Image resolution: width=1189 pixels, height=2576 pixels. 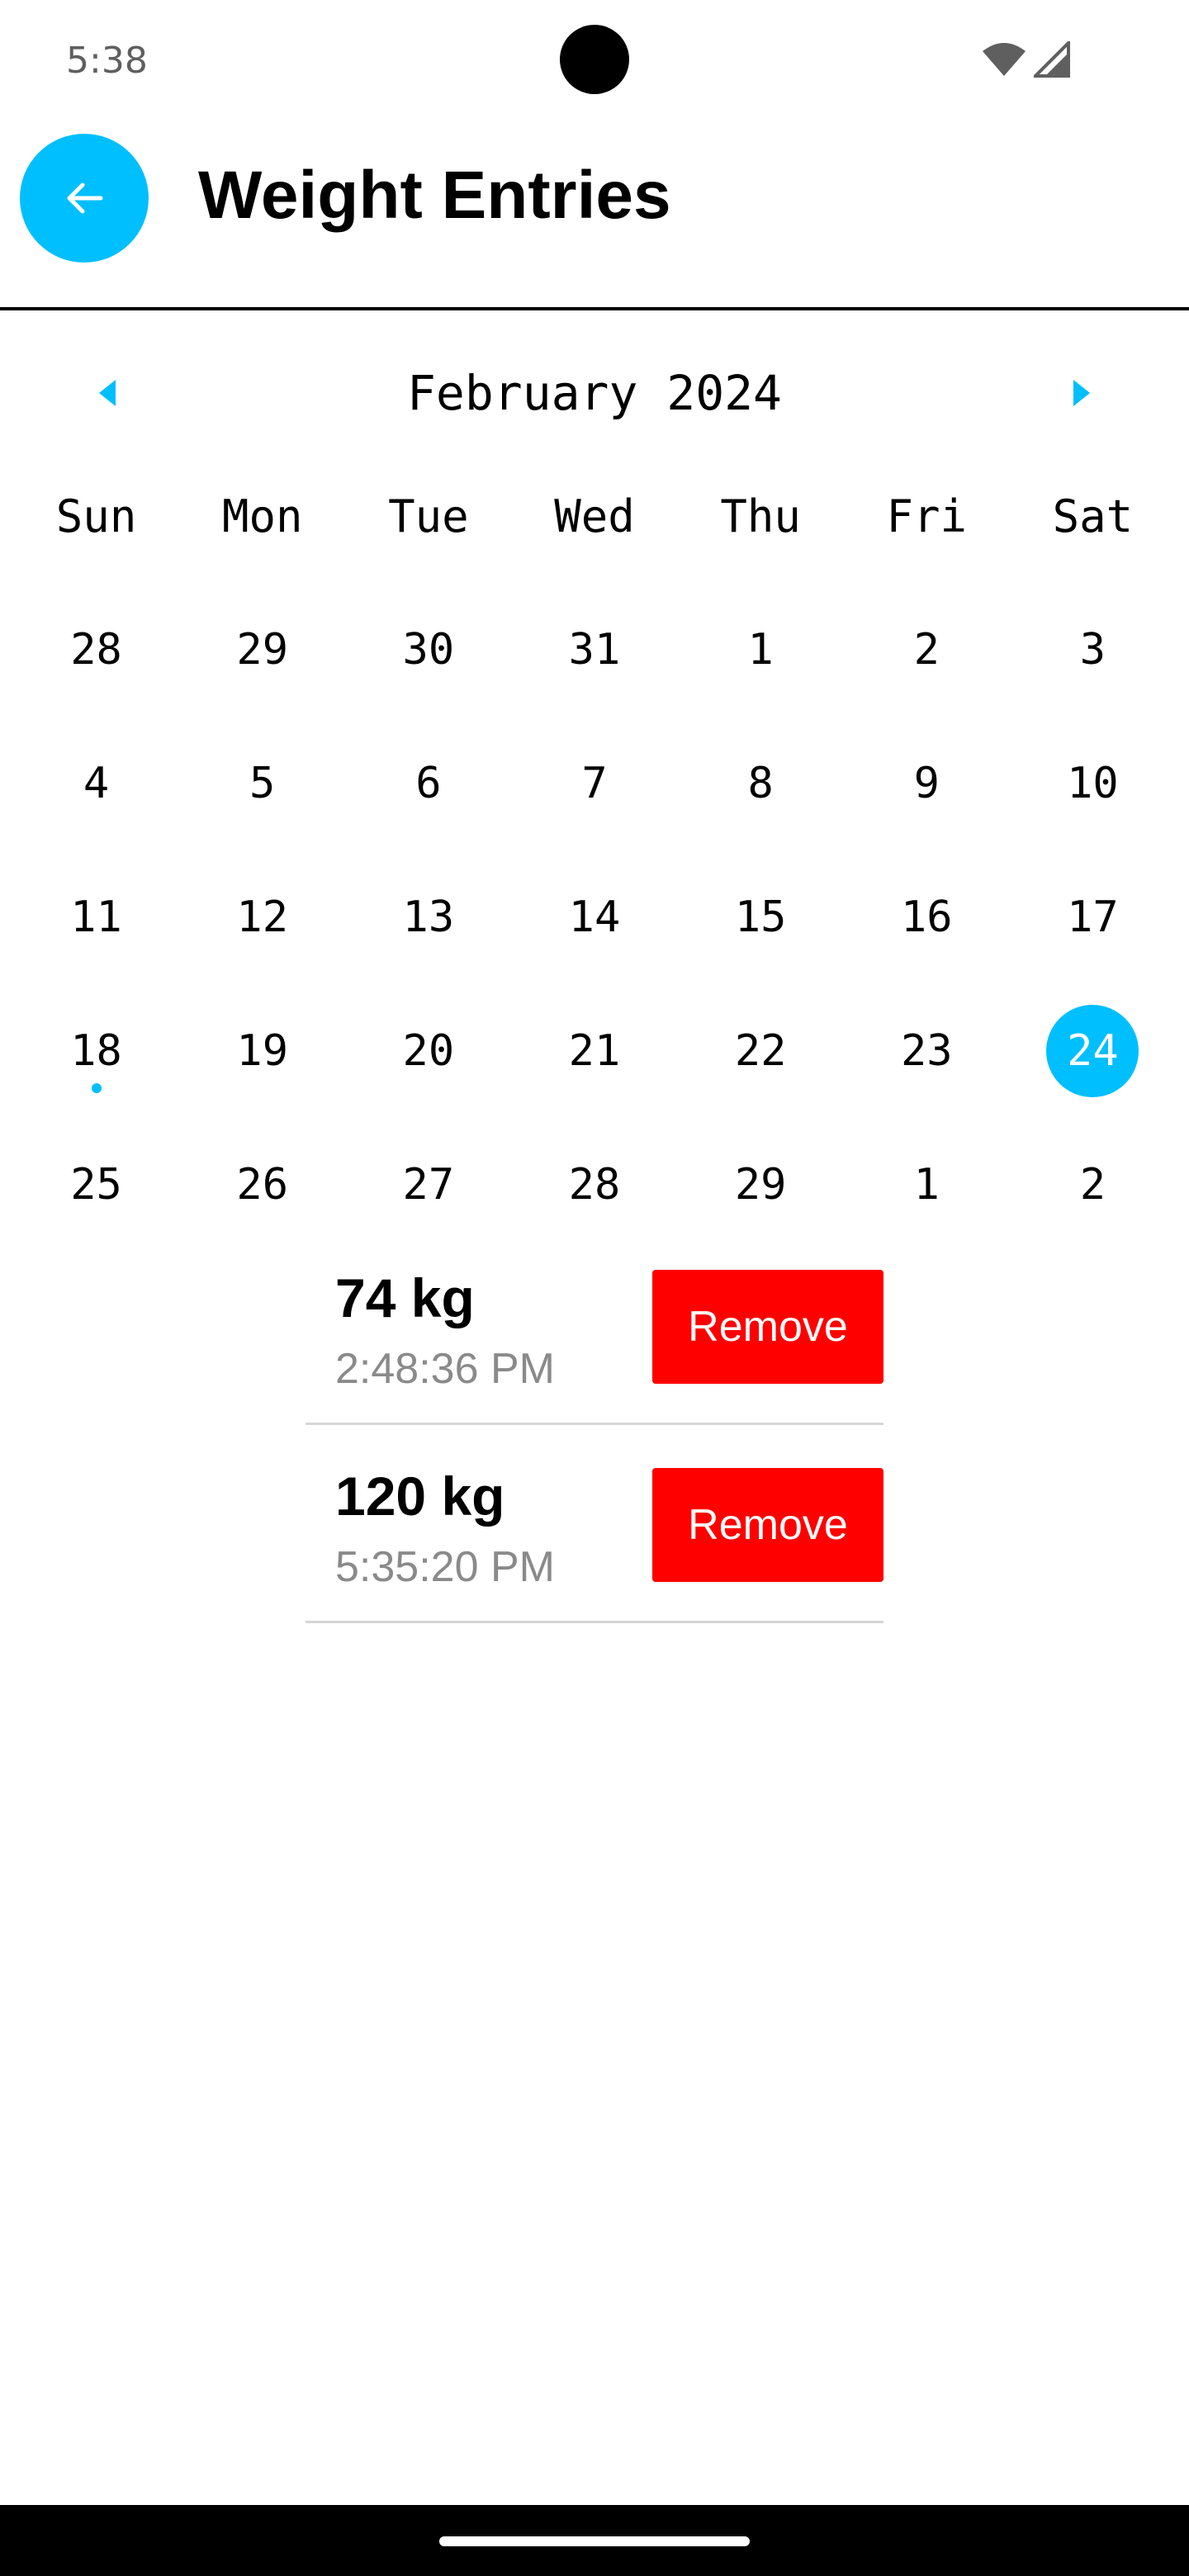 What do you see at coordinates (420, 1496) in the screenshot?
I see `entry-weight: 120 kg` at bounding box center [420, 1496].